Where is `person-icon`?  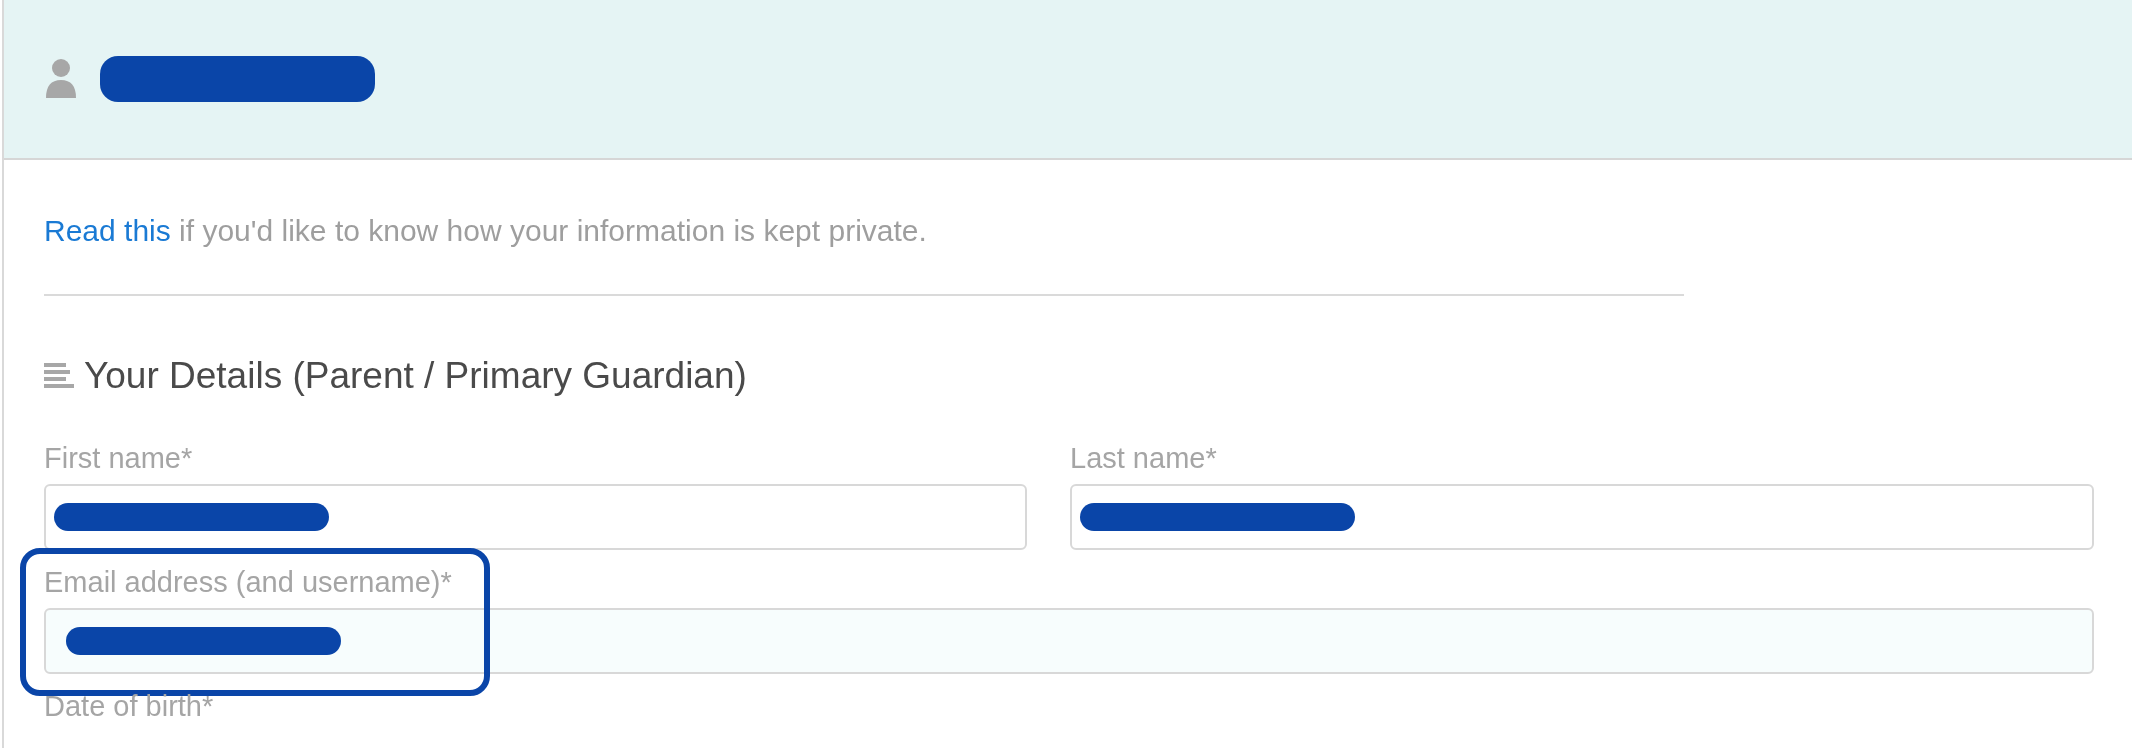 person-icon is located at coordinates (61, 79).